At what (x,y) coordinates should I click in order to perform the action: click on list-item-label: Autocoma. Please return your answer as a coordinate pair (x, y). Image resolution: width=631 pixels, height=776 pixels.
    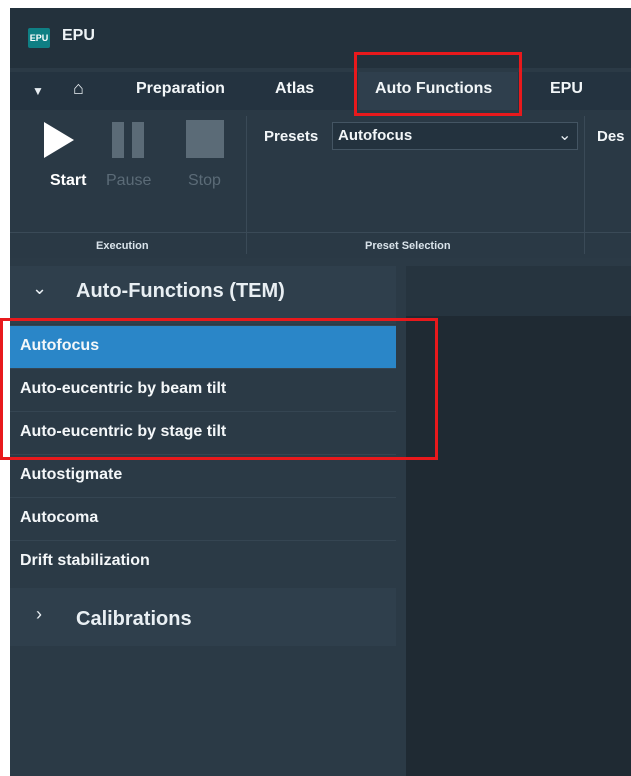
    Looking at the image, I should click on (59, 517).